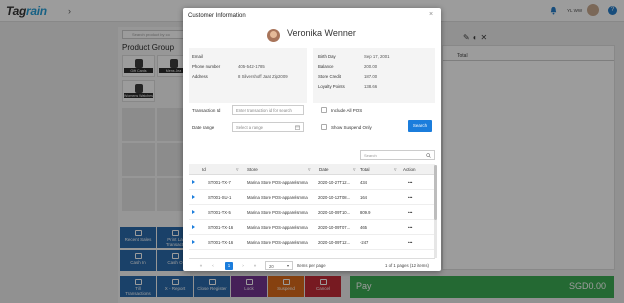  I want to click on date-range-label: Date range, so click(203, 127).